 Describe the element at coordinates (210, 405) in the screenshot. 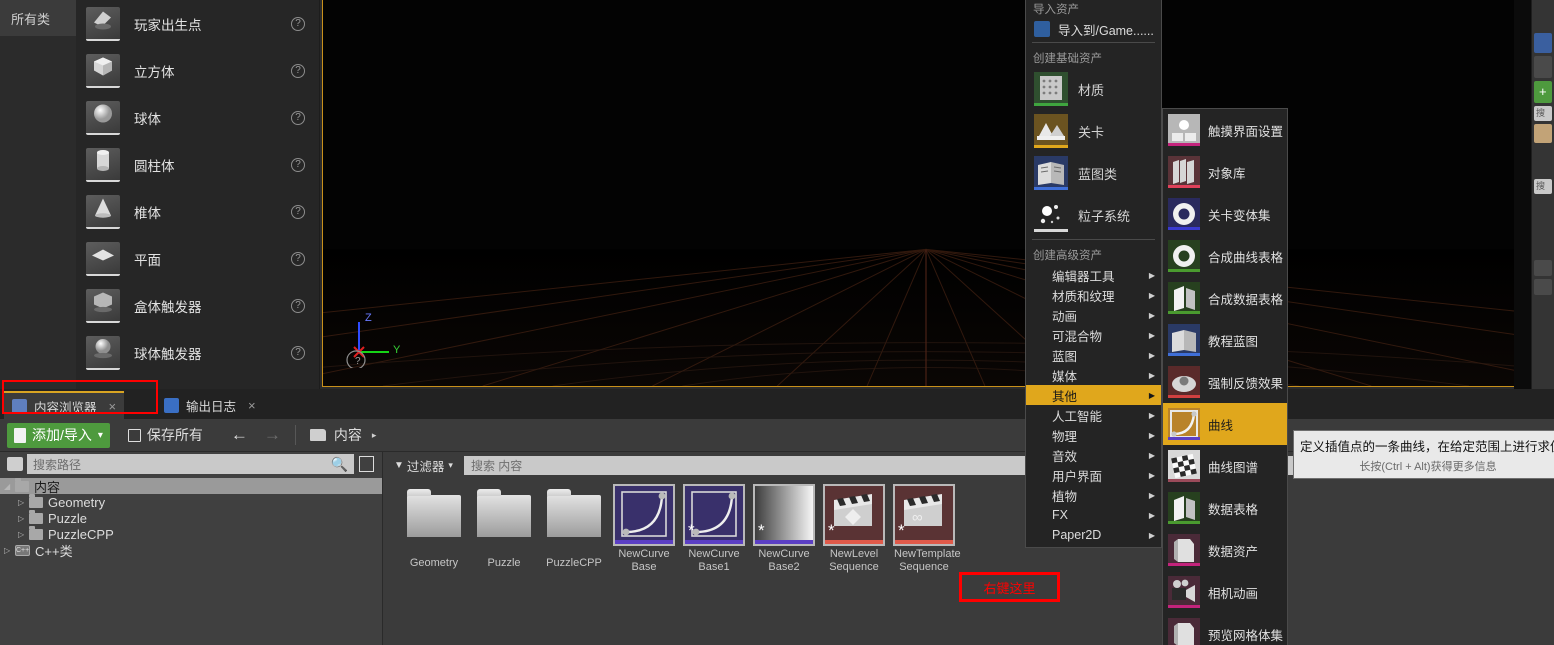

I see `tab-output-log: 输出日志 ×` at that location.